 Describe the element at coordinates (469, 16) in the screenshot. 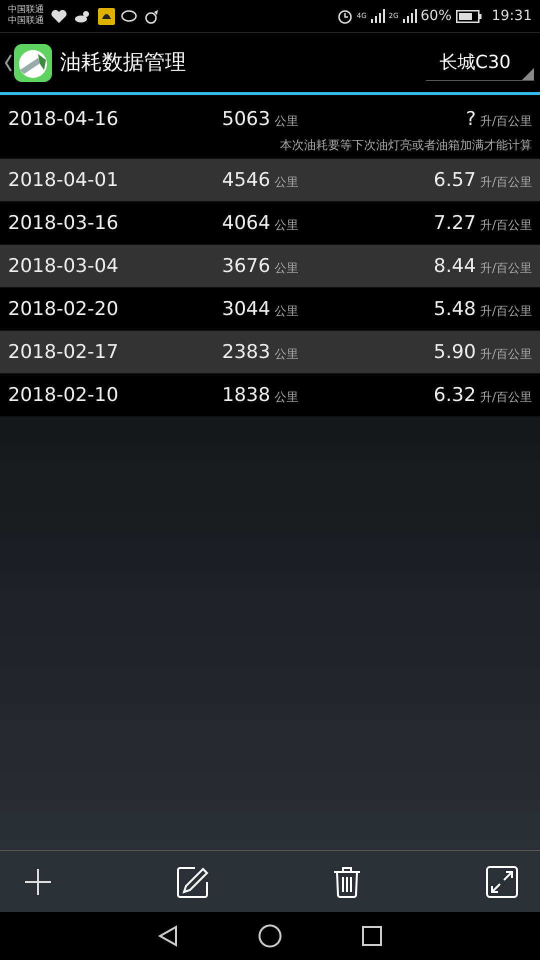

I see `battery-icon` at that location.